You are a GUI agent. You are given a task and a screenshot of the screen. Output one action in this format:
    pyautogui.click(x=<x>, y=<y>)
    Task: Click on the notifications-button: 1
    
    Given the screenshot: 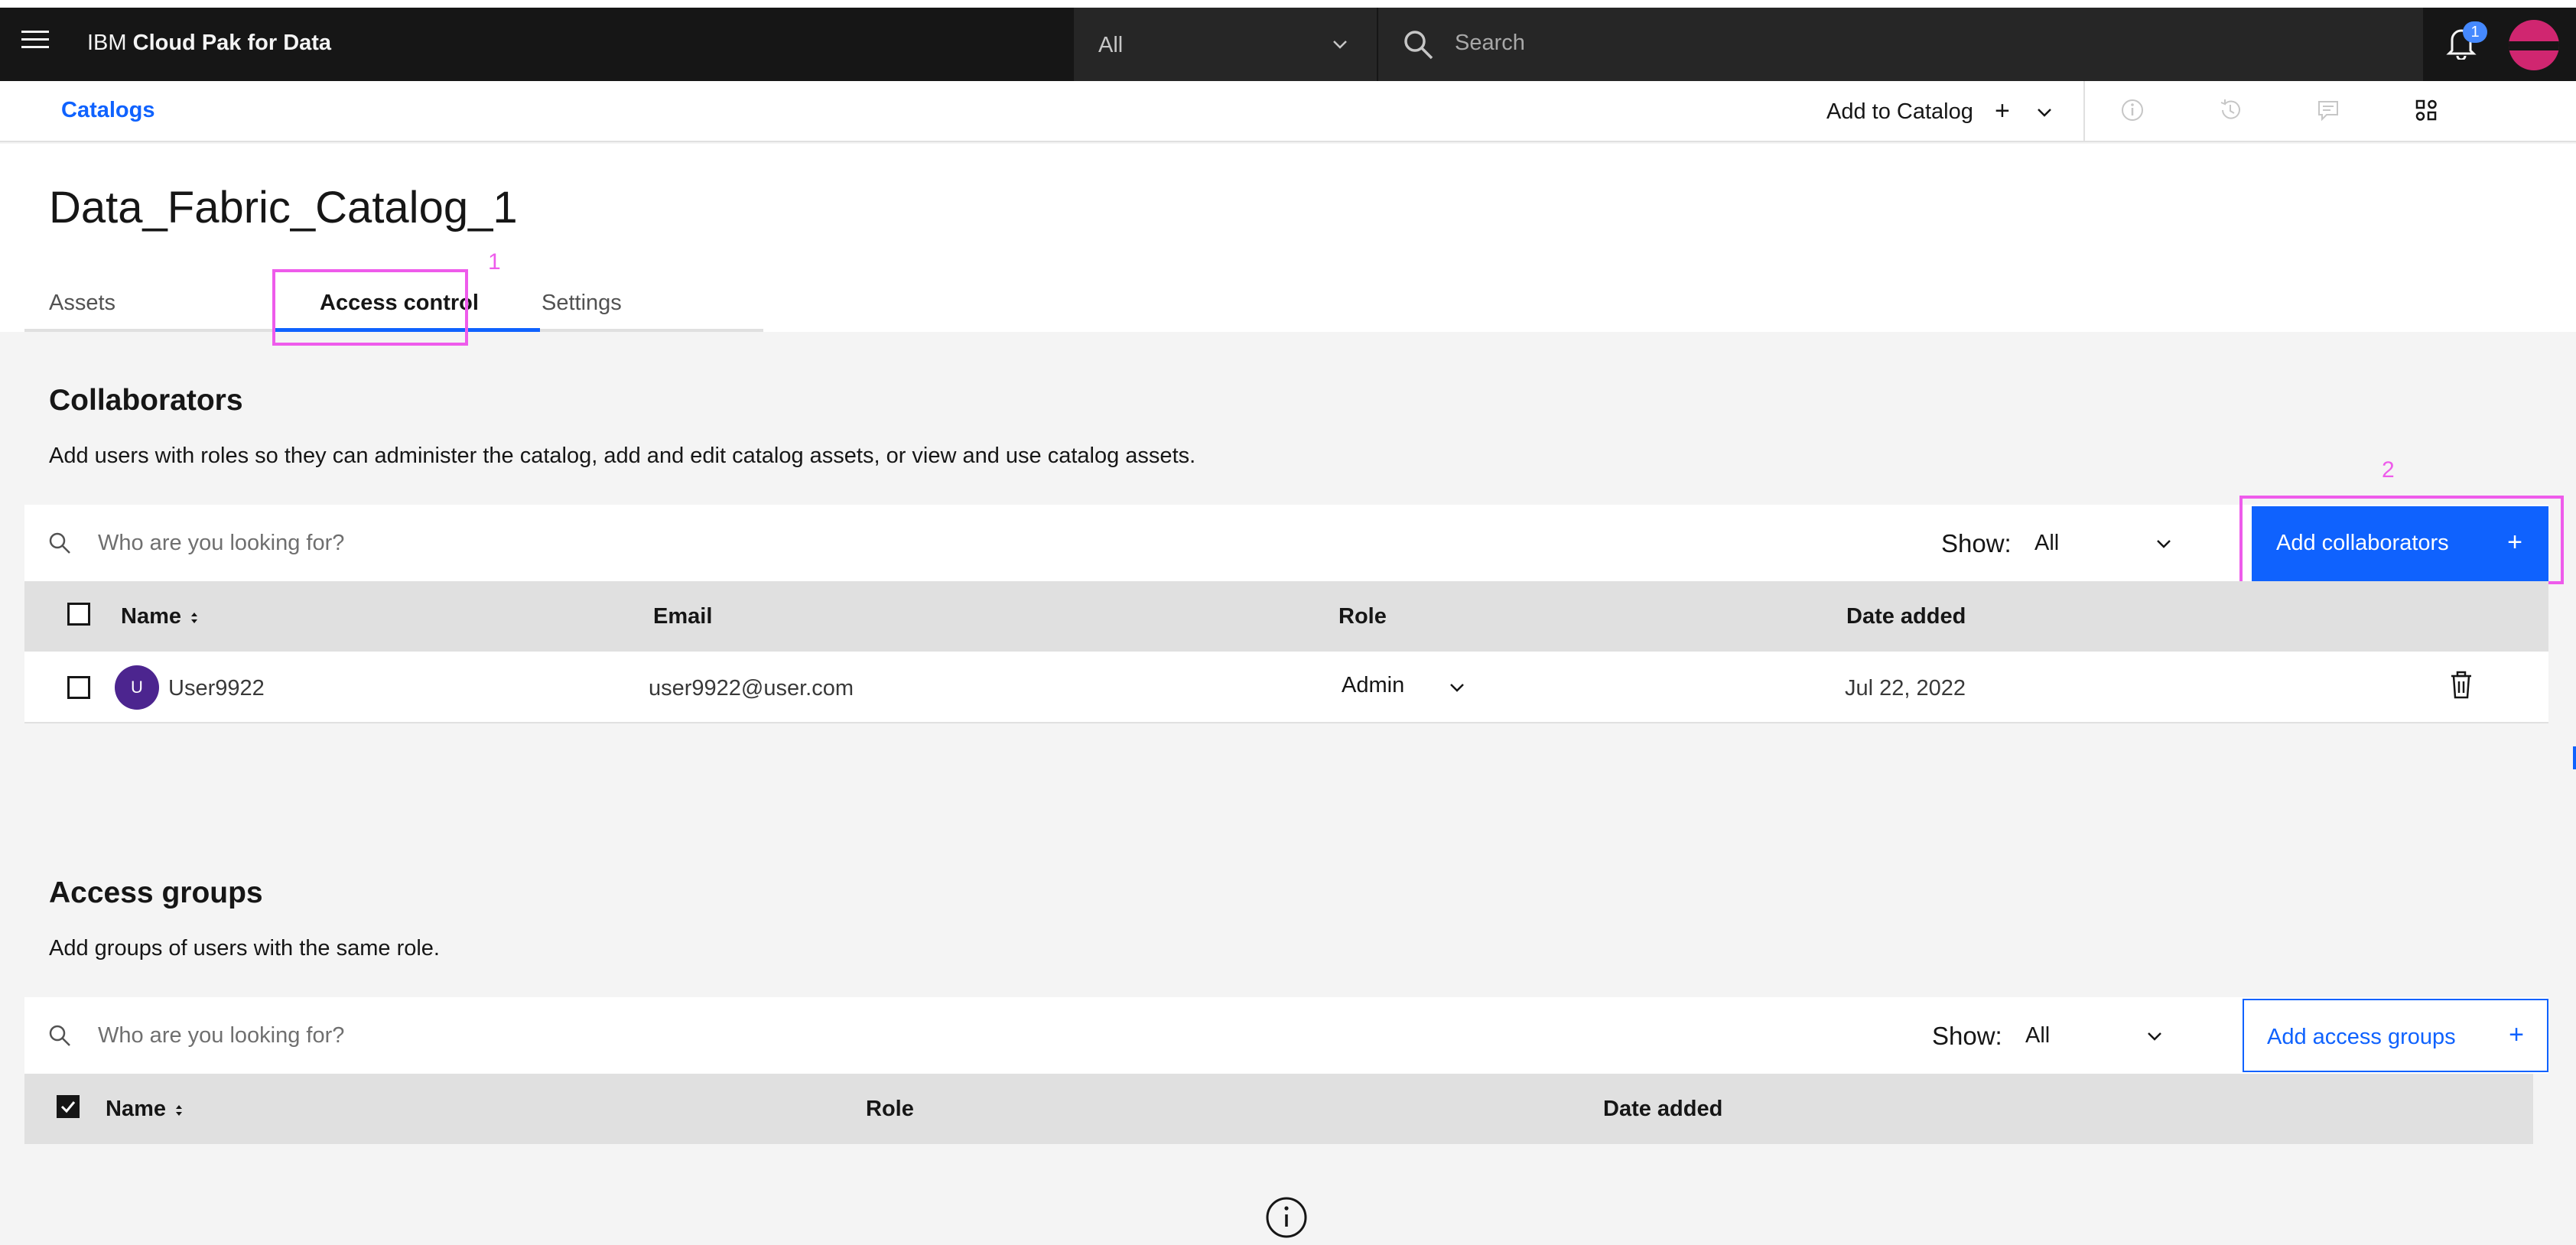 What is the action you would take?
    pyautogui.click(x=2461, y=44)
    